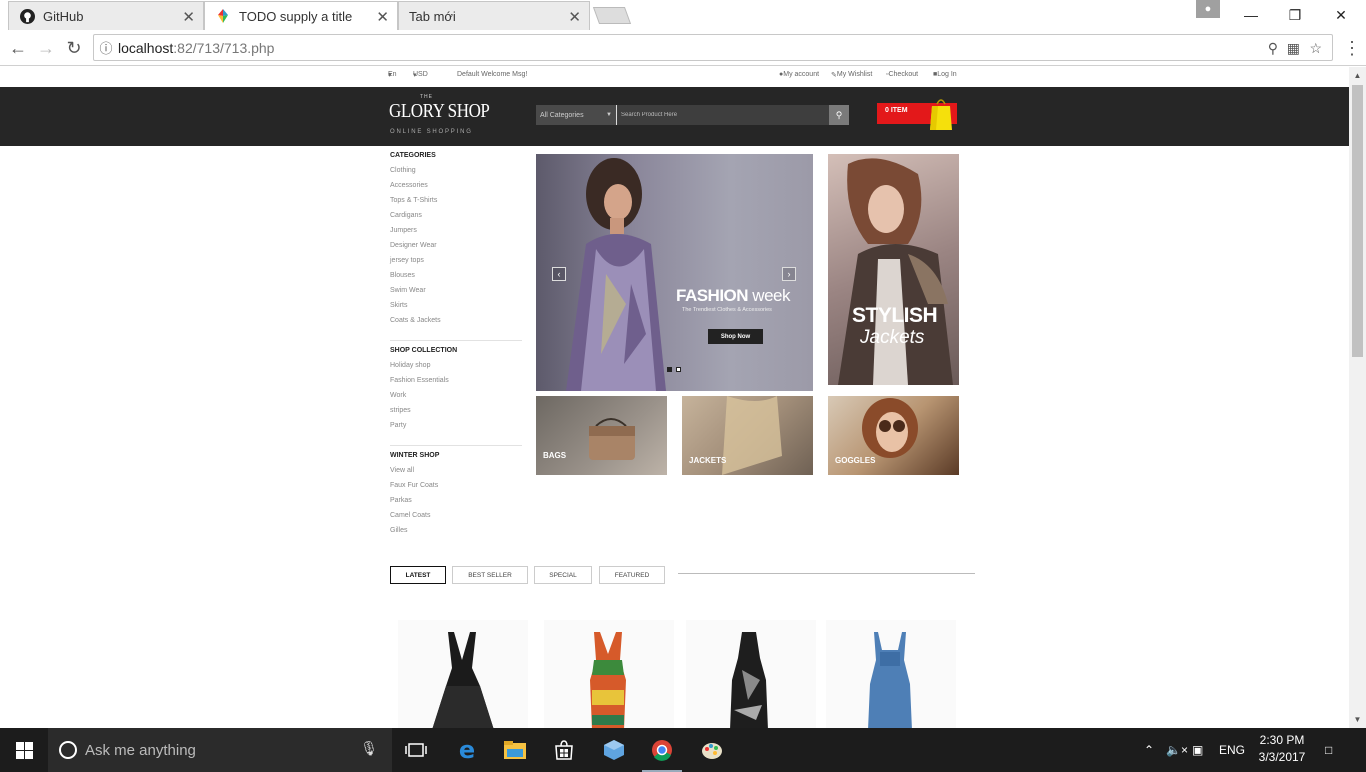  Describe the element at coordinates (456, 534) in the screenshot. I see `winter-link: Gilles` at that location.